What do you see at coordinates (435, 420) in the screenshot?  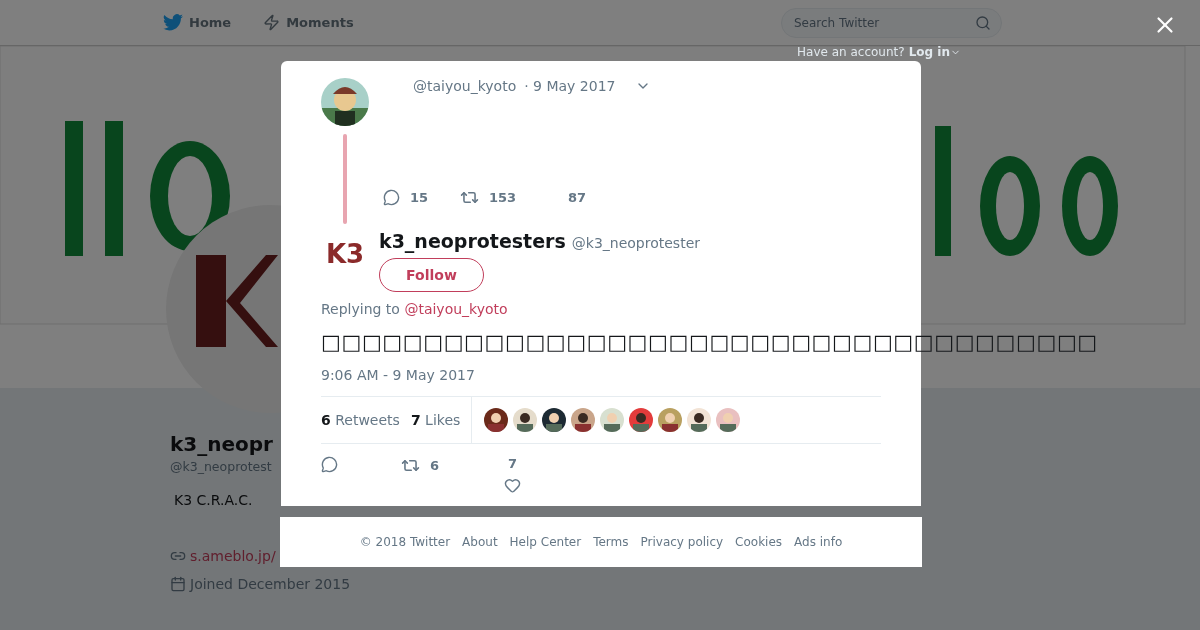 I see `likes-stat: 7 Likes` at bounding box center [435, 420].